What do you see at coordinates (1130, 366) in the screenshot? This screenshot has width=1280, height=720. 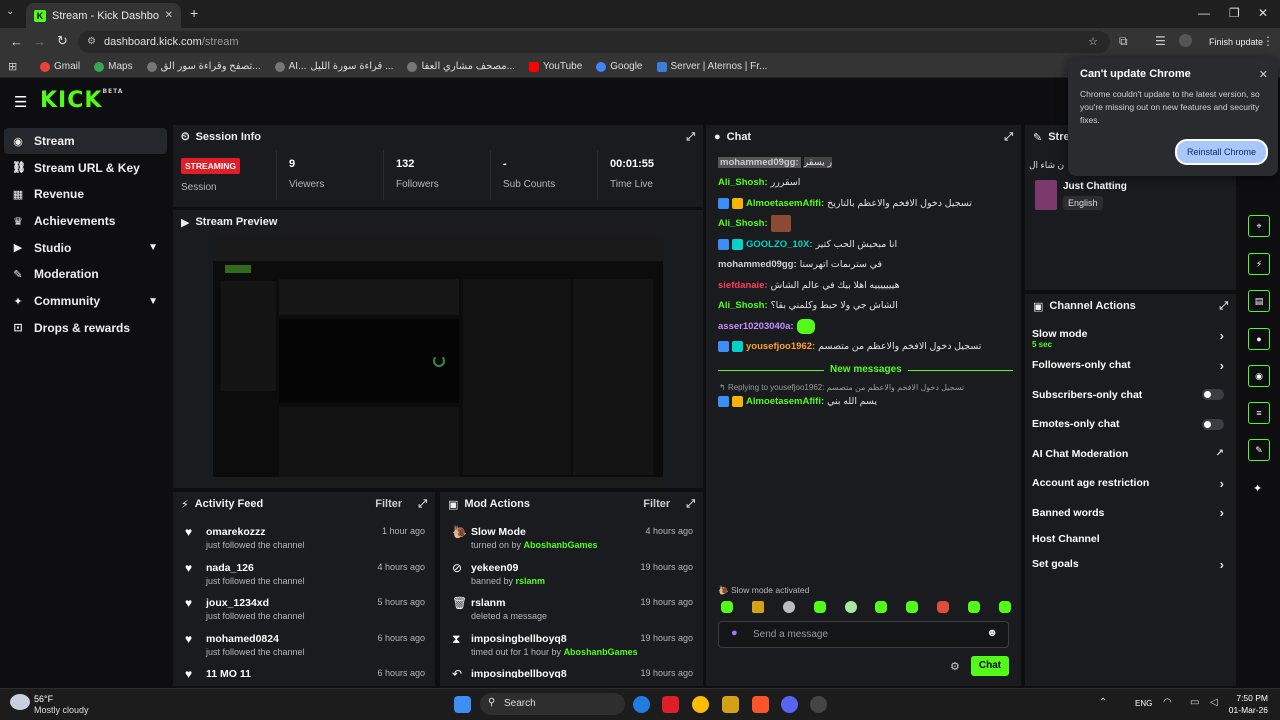 I see `action-followers-only: Followers-only chat ›` at bounding box center [1130, 366].